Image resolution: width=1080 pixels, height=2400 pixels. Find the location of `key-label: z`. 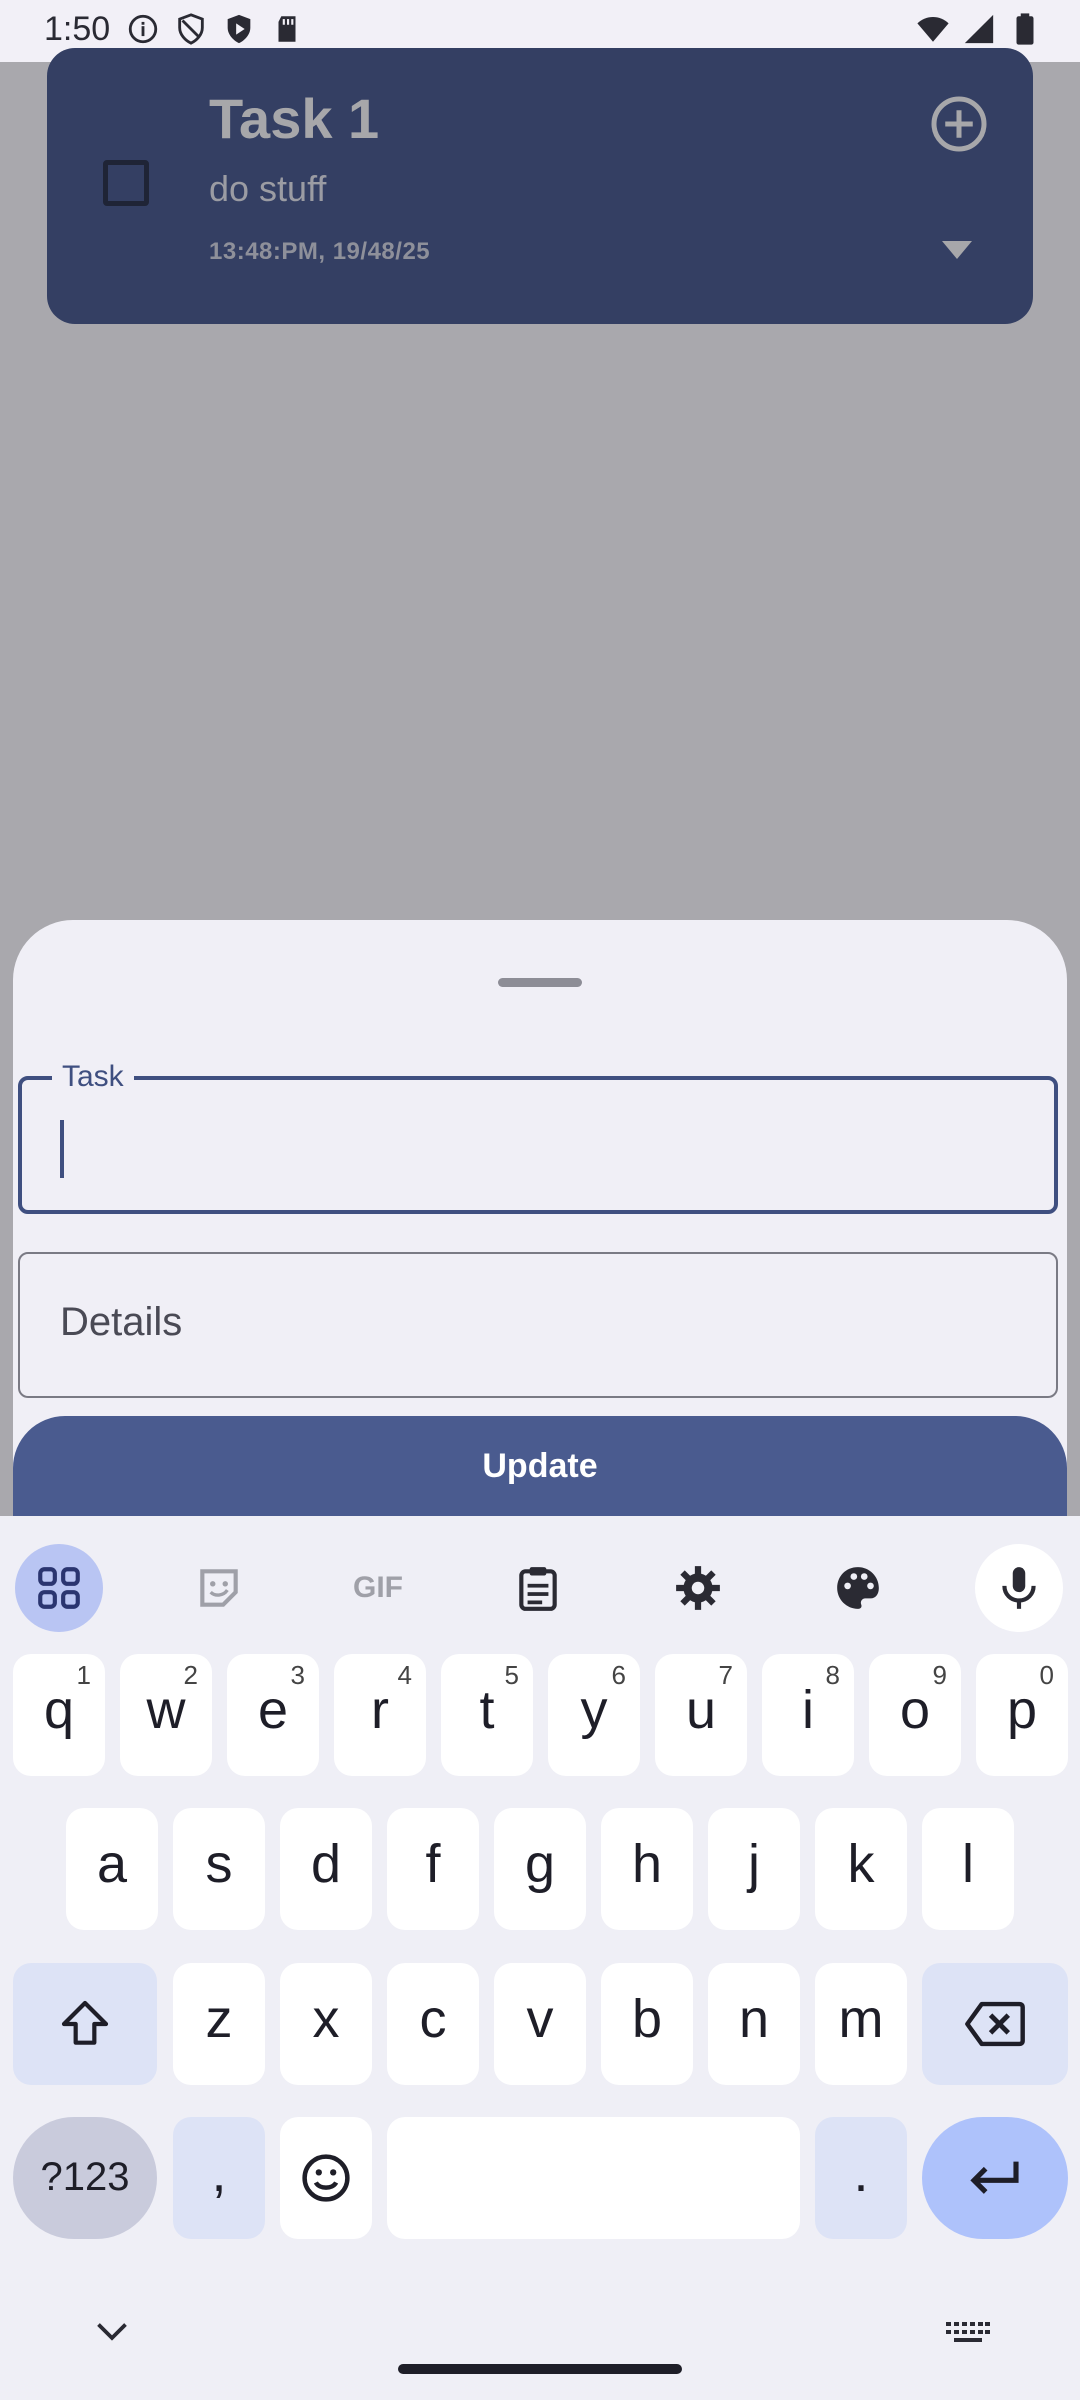

key-label: z is located at coordinates (219, 2019).